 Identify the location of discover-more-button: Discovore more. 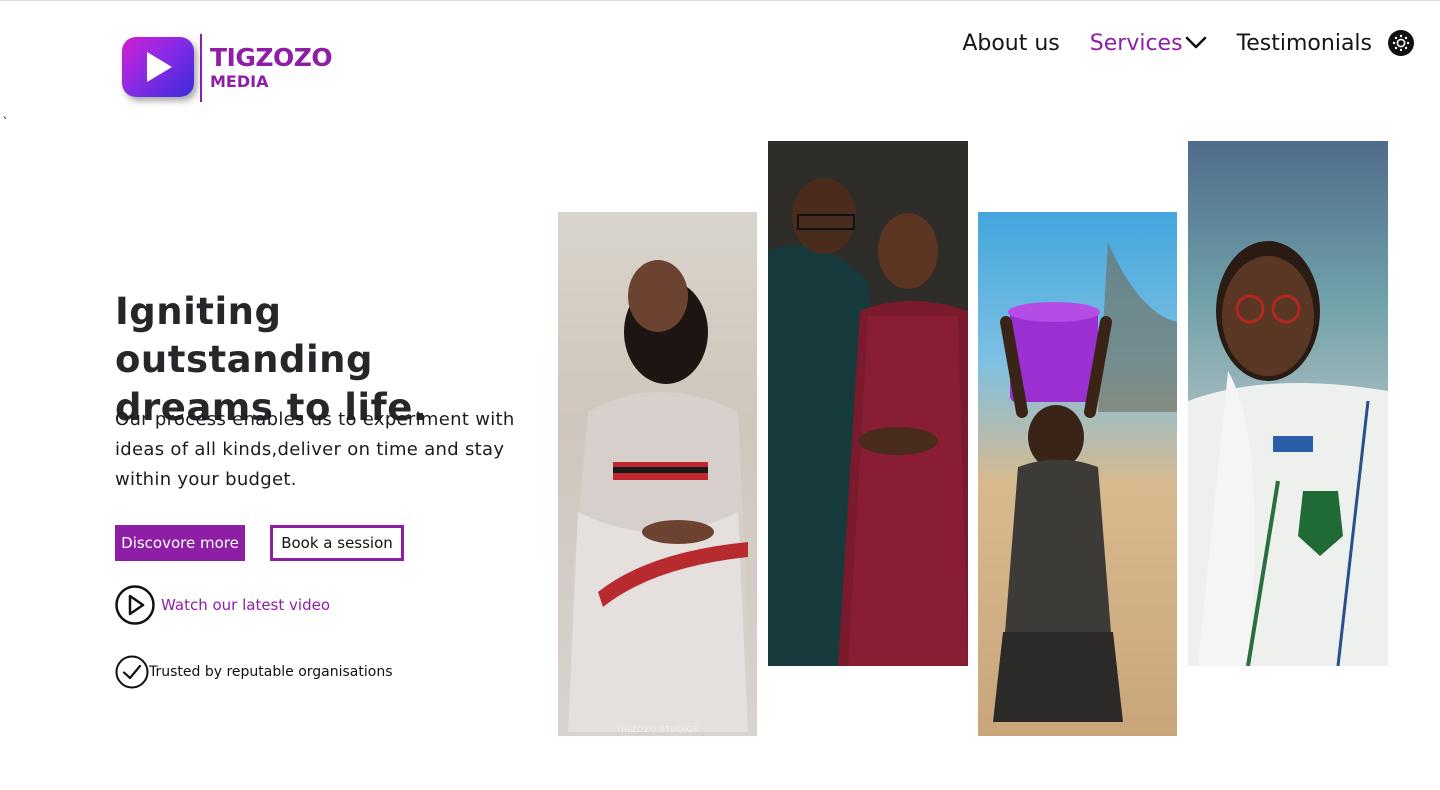
(180, 543).